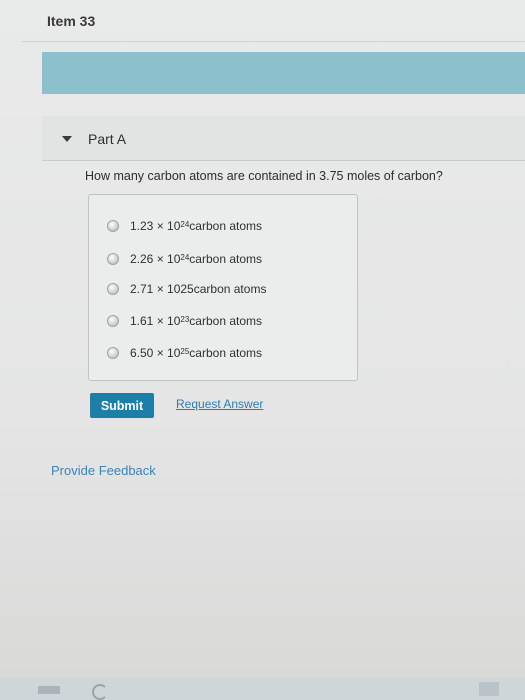 The height and width of the screenshot is (700, 525). I want to click on submit-button: Submit, so click(122, 405).